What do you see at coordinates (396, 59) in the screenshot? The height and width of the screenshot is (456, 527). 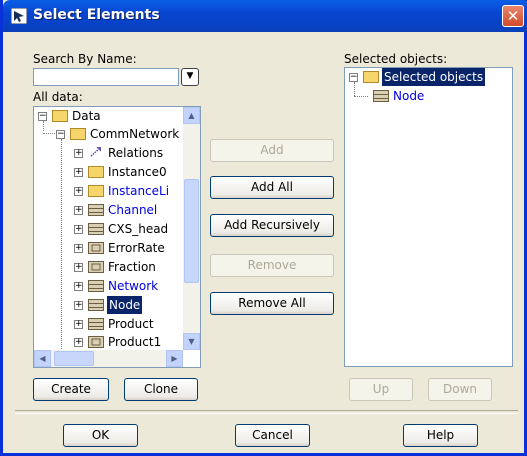 I see `selected-objects-label: Selected objects:` at bounding box center [396, 59].